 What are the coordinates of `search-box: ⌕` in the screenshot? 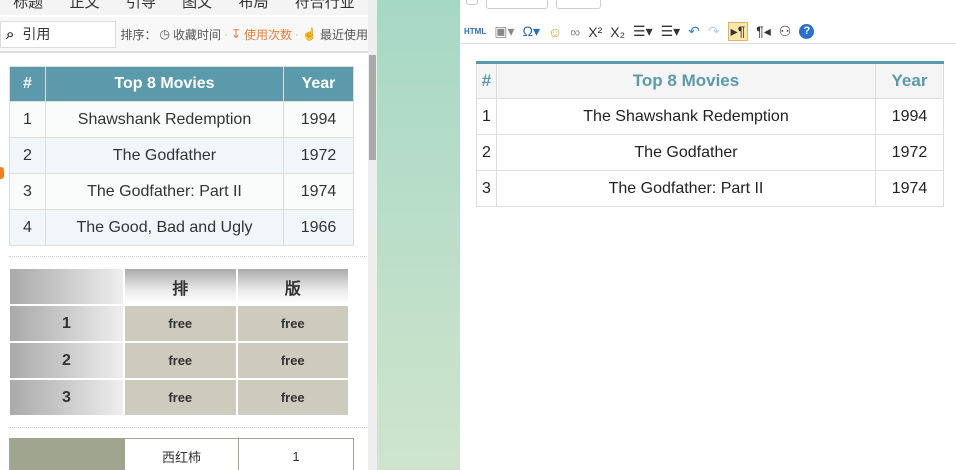 It's located at (58, 34).